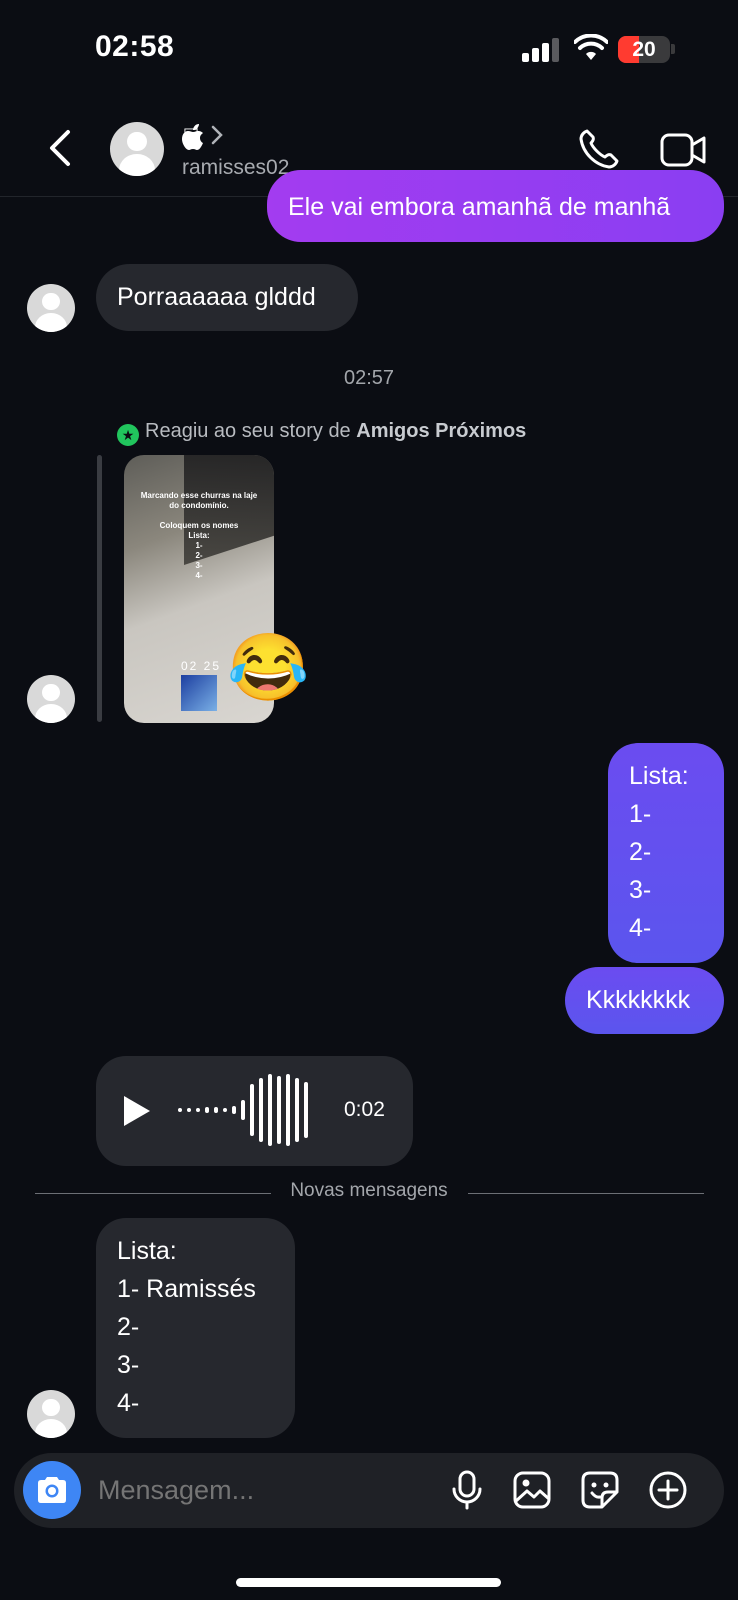  I want to click on home-indicator, so click(368, 1582).